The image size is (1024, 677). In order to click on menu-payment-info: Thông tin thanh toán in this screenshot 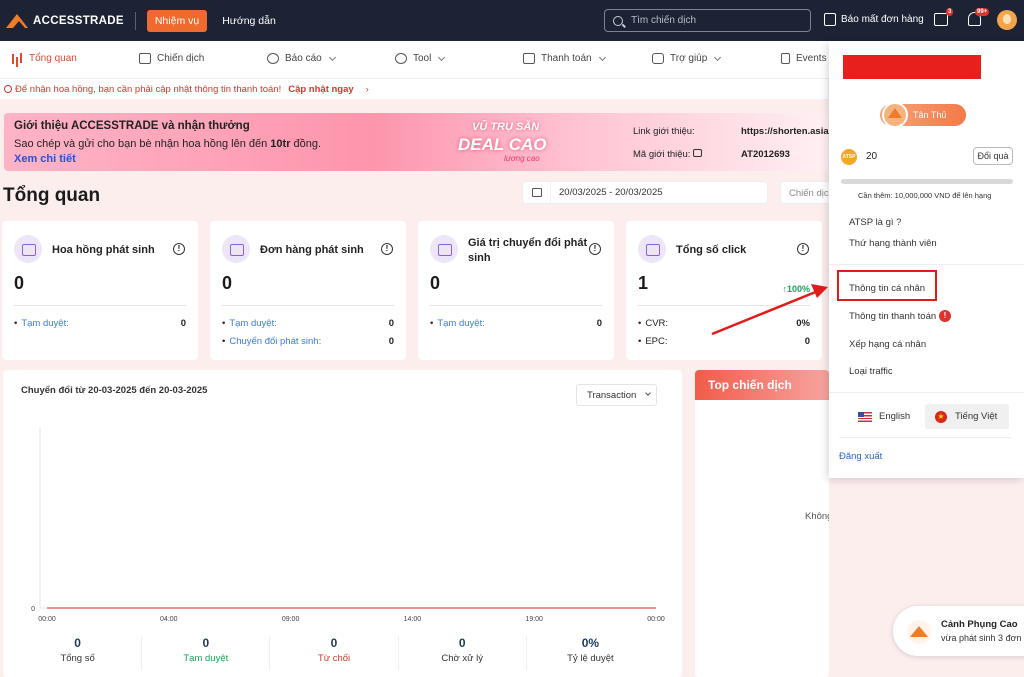, I will do `click(892, 316)`.